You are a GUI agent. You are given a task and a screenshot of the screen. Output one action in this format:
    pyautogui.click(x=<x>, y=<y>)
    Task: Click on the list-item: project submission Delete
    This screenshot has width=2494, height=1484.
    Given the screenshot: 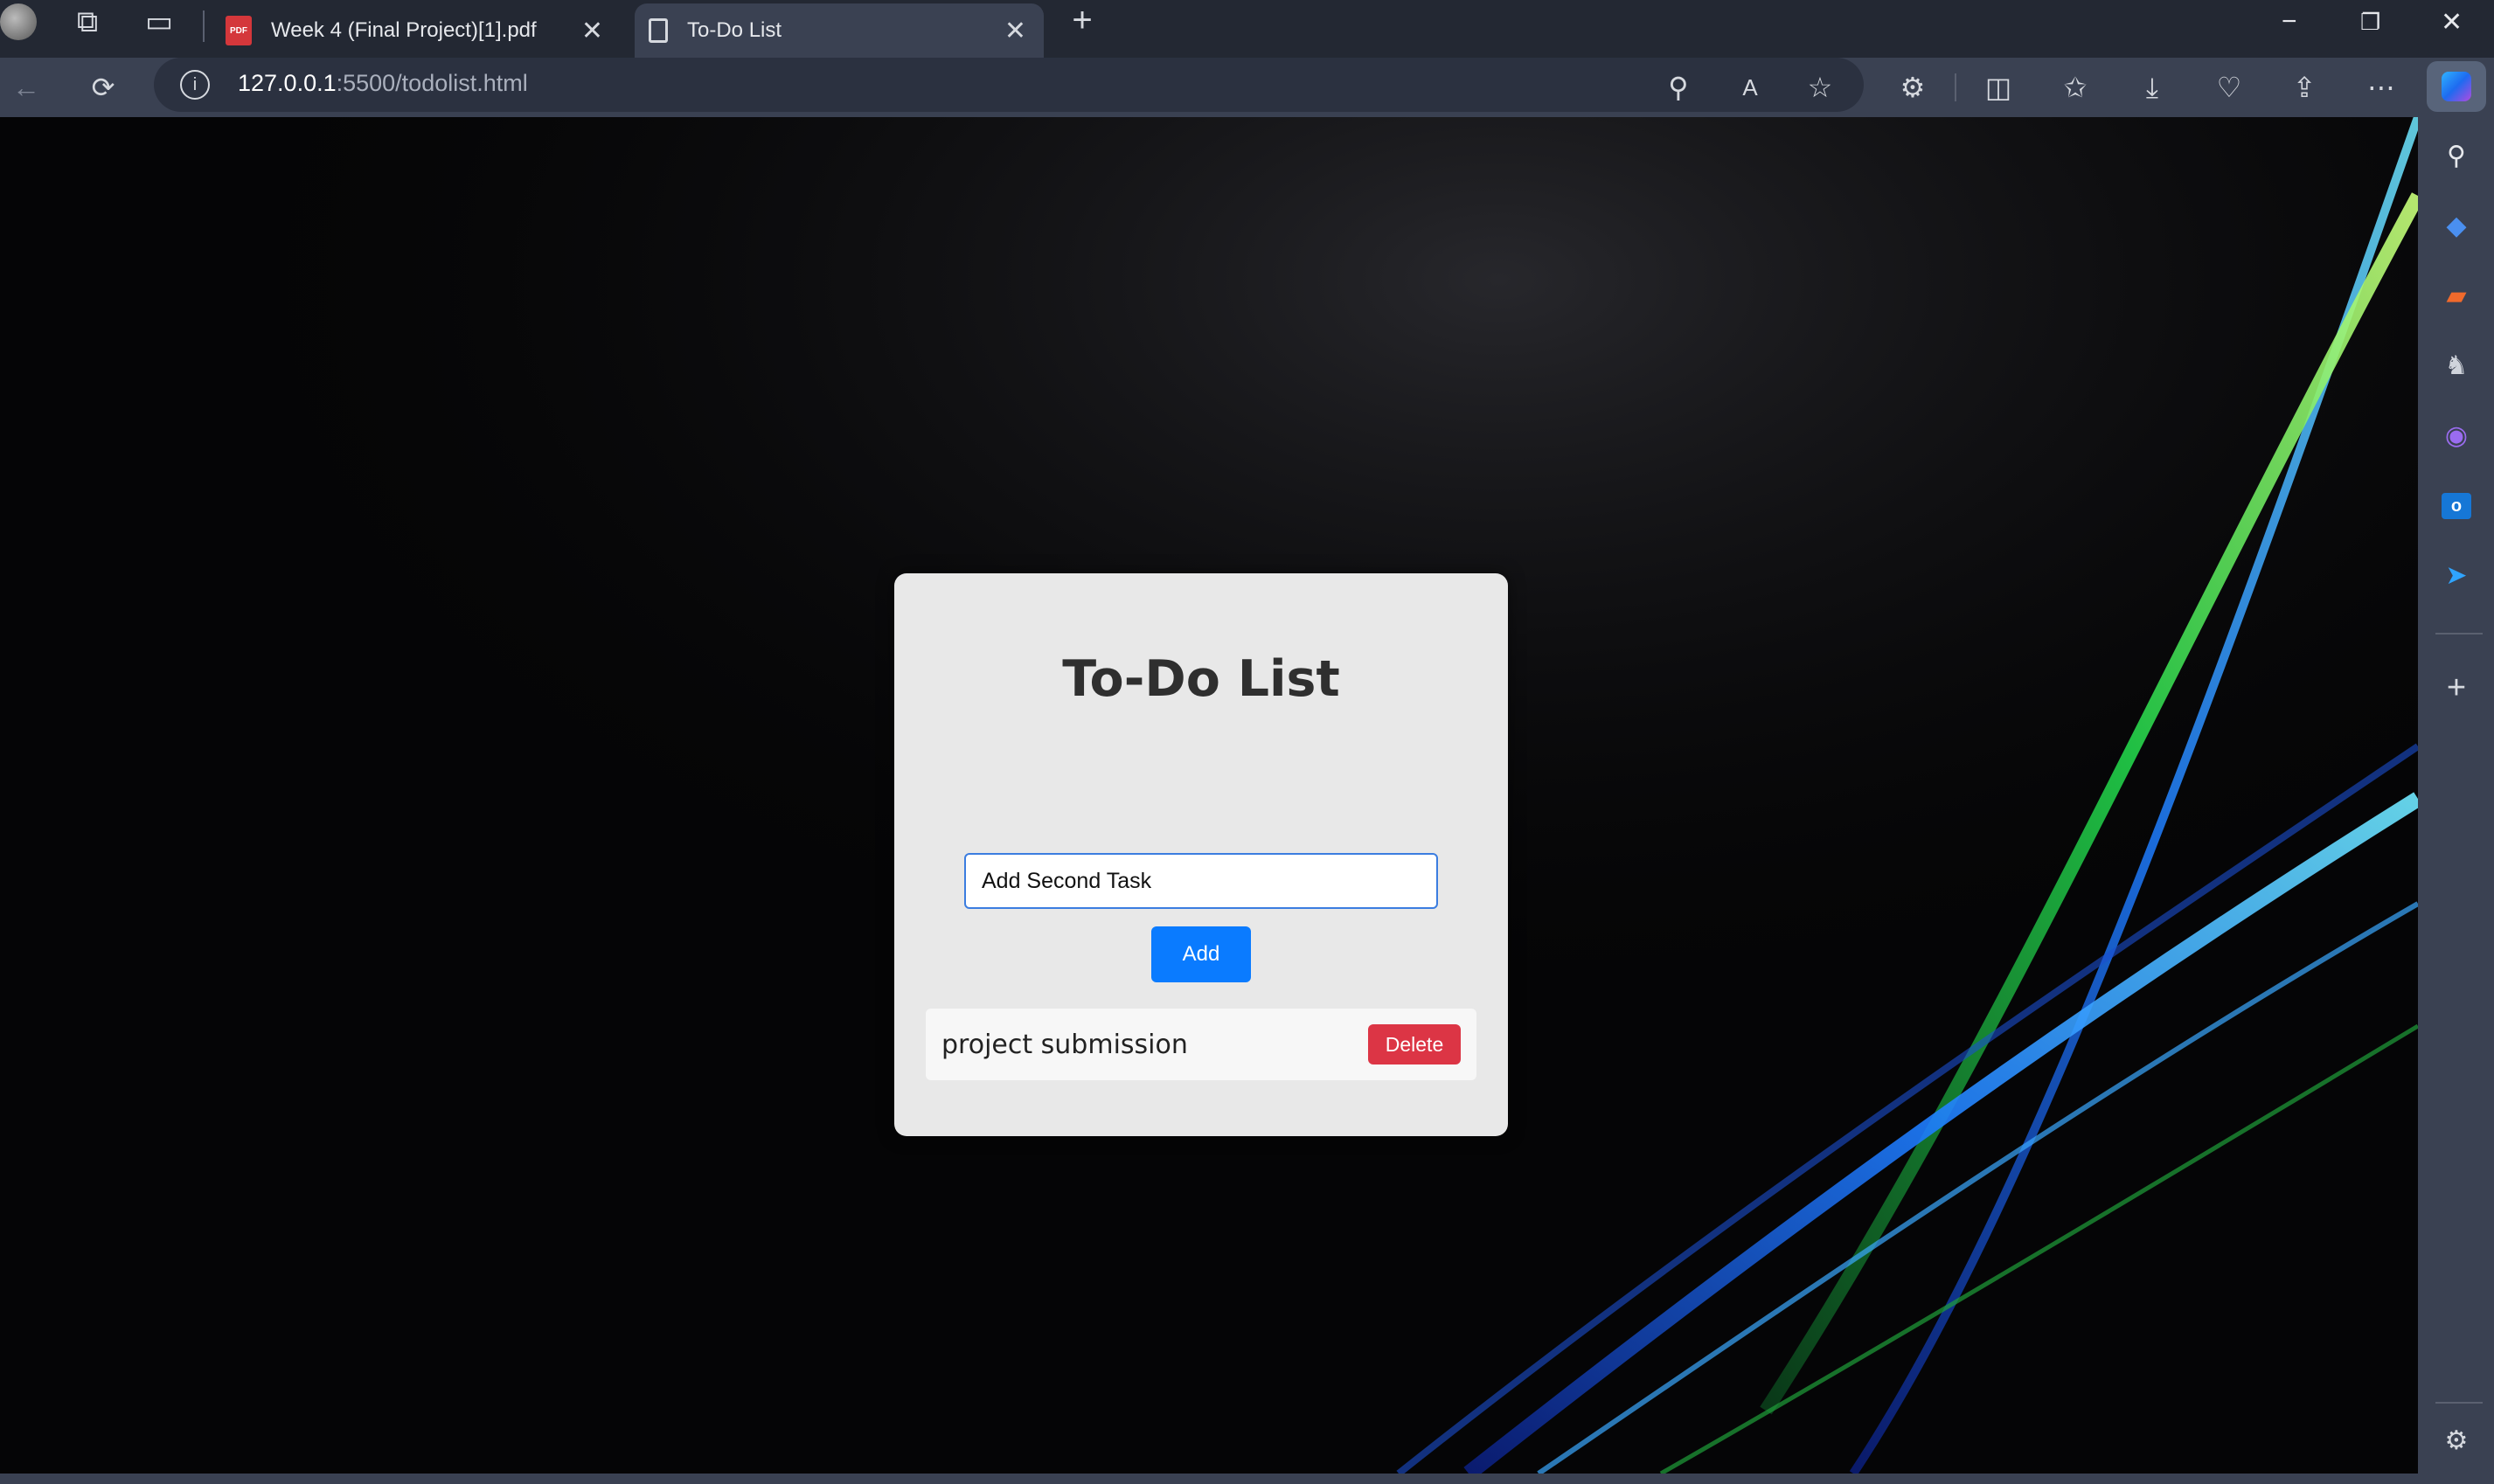 What is the action you would take?
    pyautogui.click(x=1201, y=1044)
    